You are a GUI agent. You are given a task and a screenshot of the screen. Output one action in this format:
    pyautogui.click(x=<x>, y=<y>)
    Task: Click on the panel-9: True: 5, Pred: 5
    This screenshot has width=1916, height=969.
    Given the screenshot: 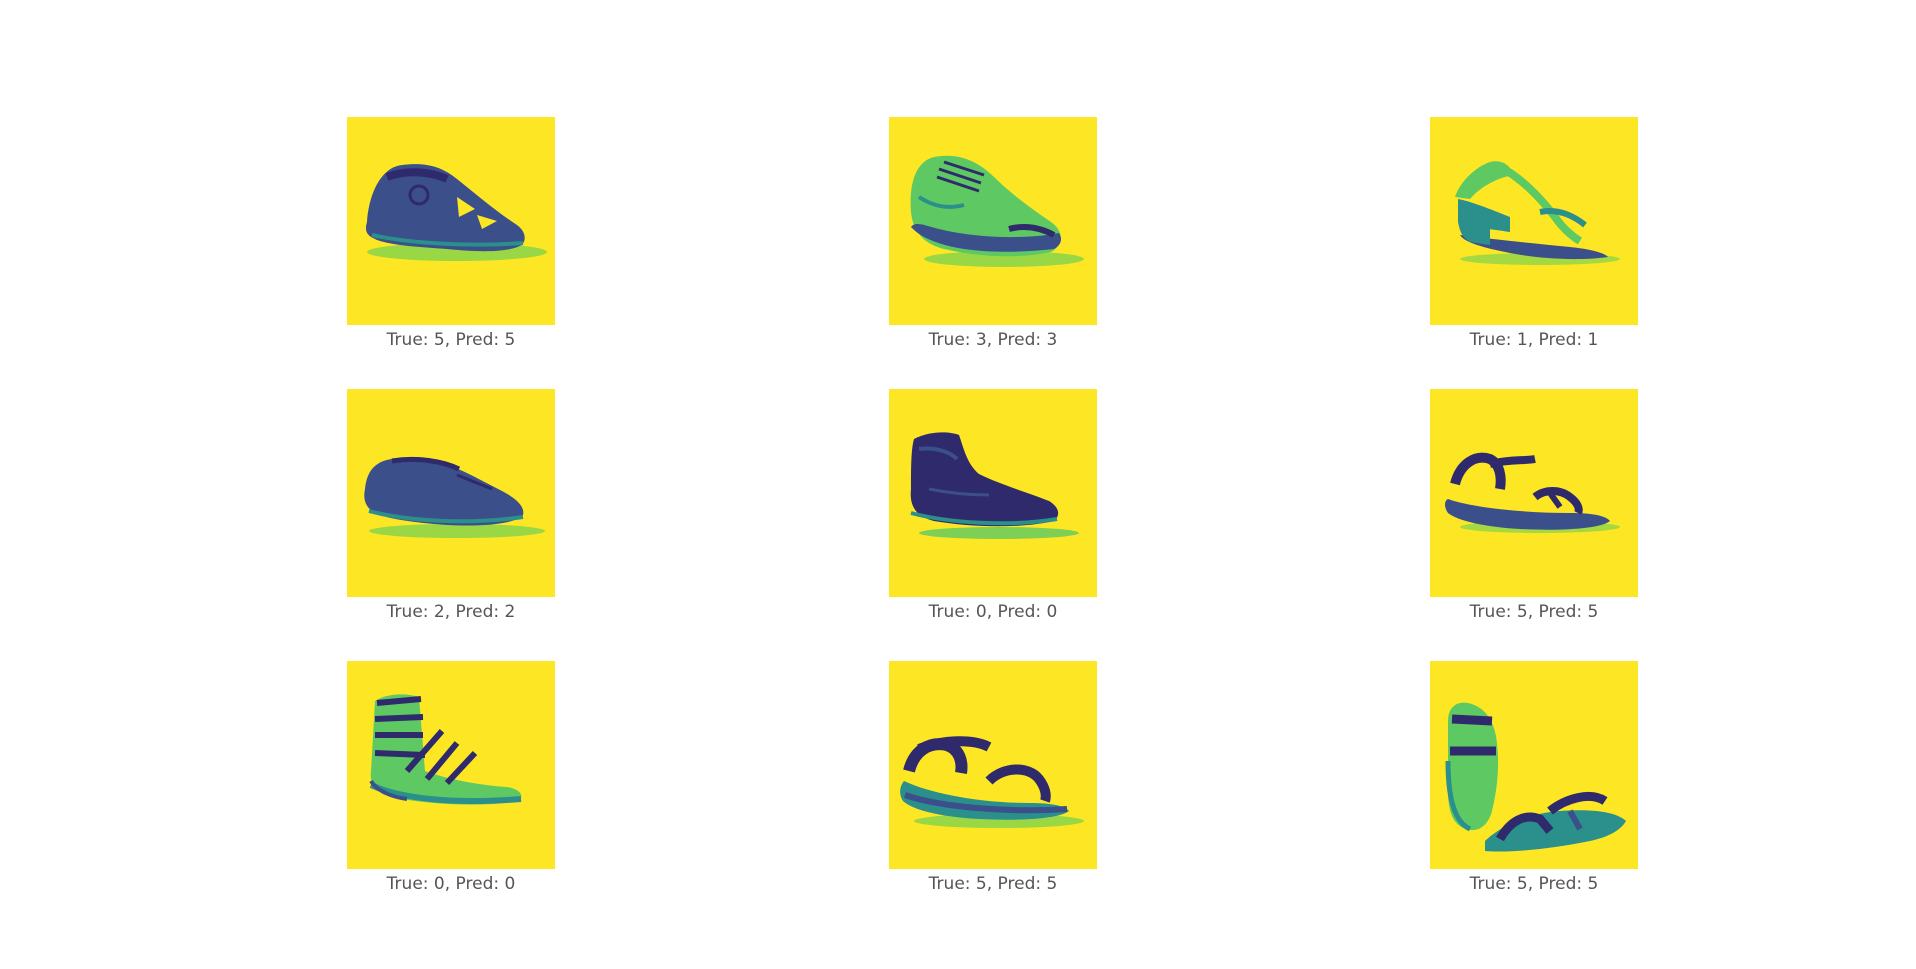 What is the action you would take?
    pyautogui.click(x=1534, y=778)
    